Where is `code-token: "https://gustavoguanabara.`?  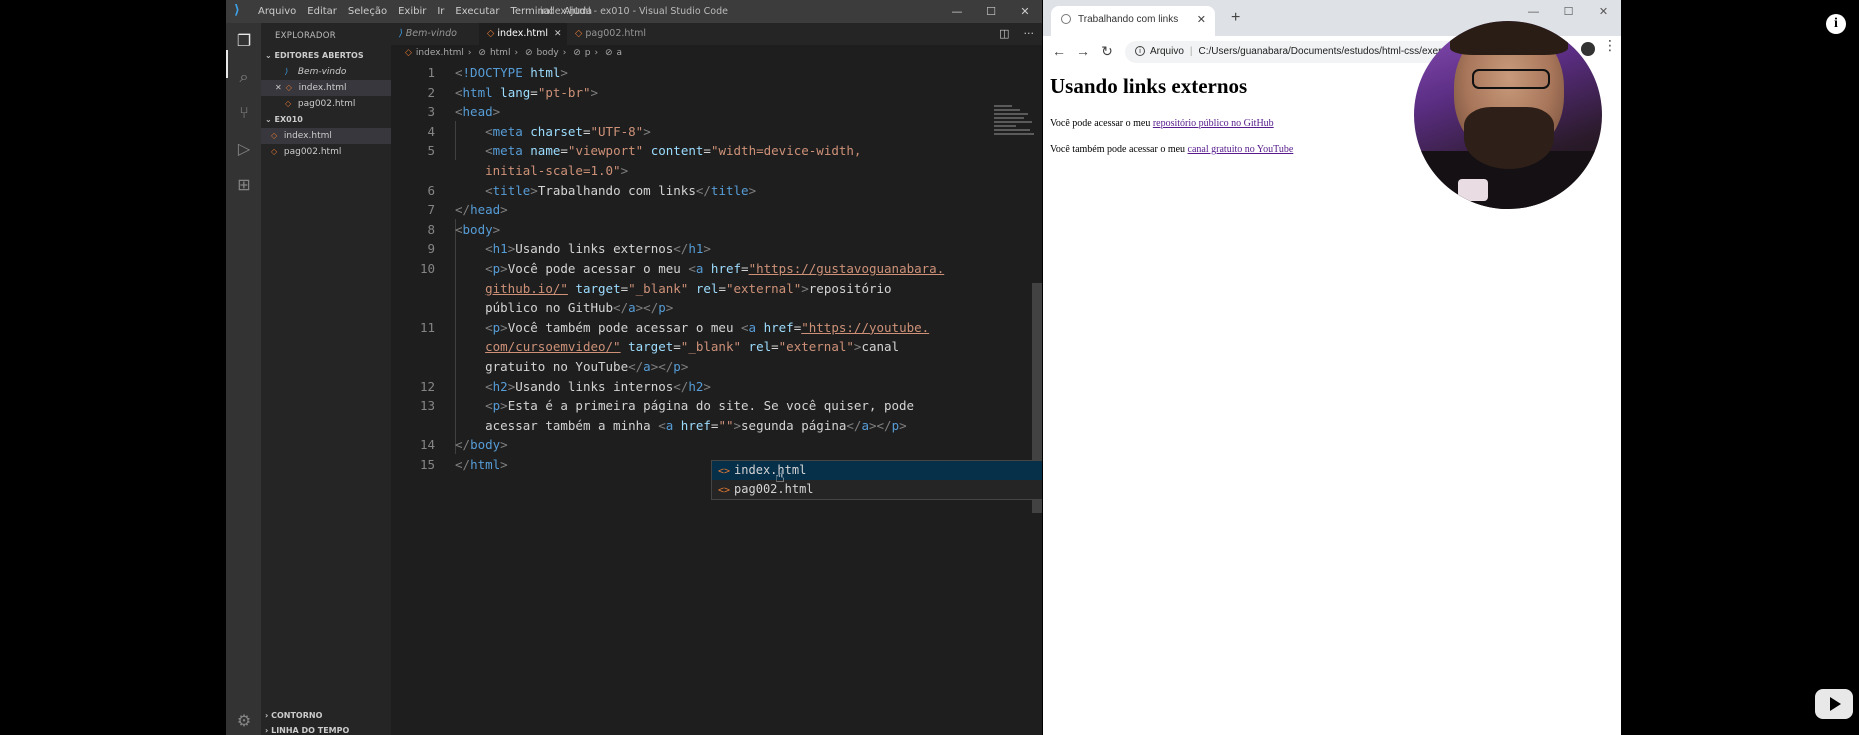 code-token: "https://gustavoguanabara. is located at coordinates (847, 268).